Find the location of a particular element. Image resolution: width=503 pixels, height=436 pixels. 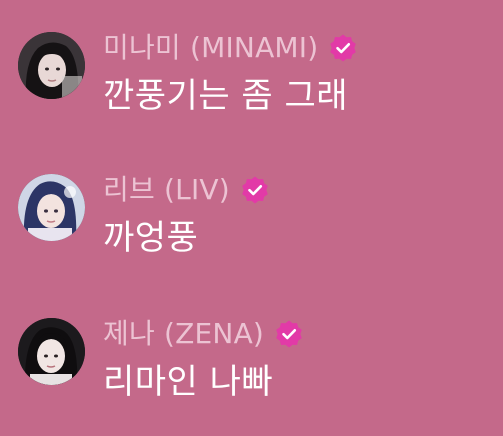

avatar-liv is located at coordinates (51, 207).